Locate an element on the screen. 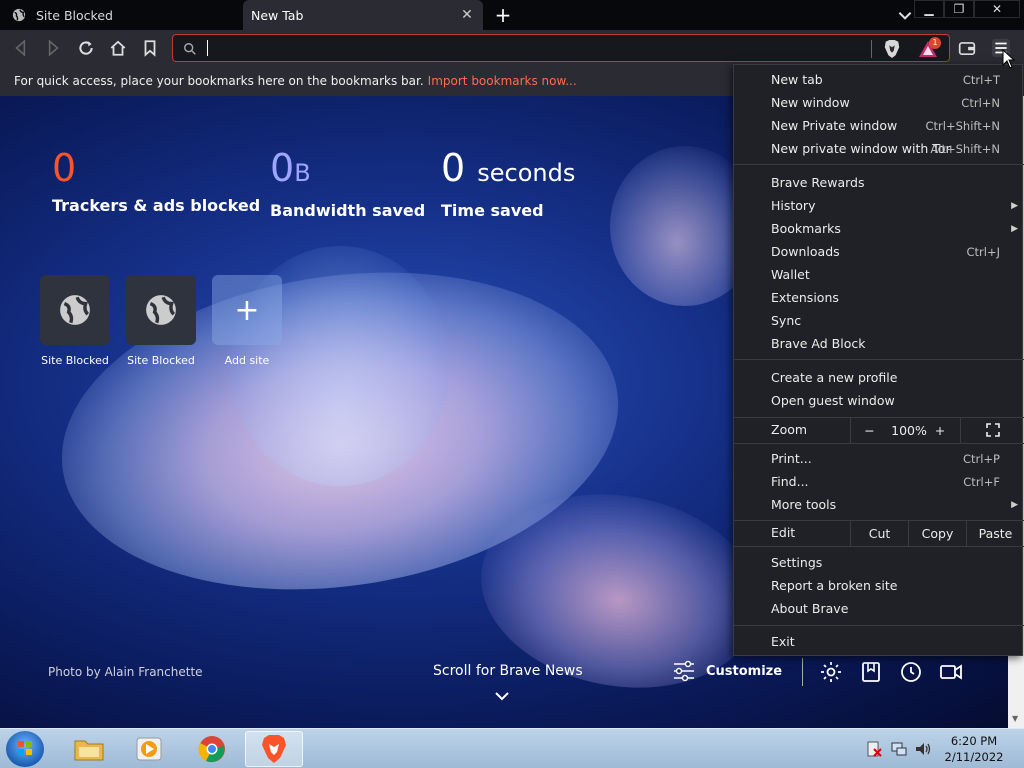 Image resolution: width=1024 pixels, height=768 pixels. menu-item-bookmarks: Bookmarks ▶ is located at coordinates (879, 228).